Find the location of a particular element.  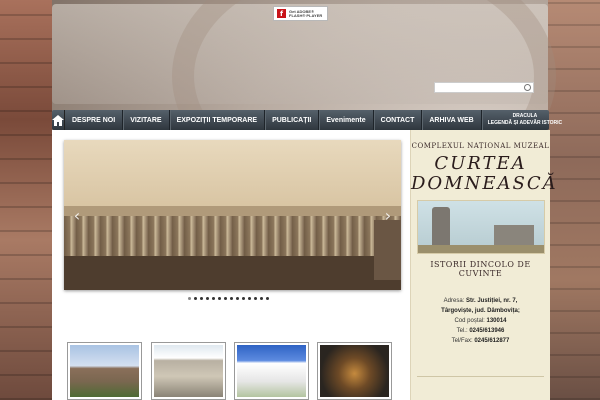

slider-prev-button: ‹ is located at coordinates (77, 216).